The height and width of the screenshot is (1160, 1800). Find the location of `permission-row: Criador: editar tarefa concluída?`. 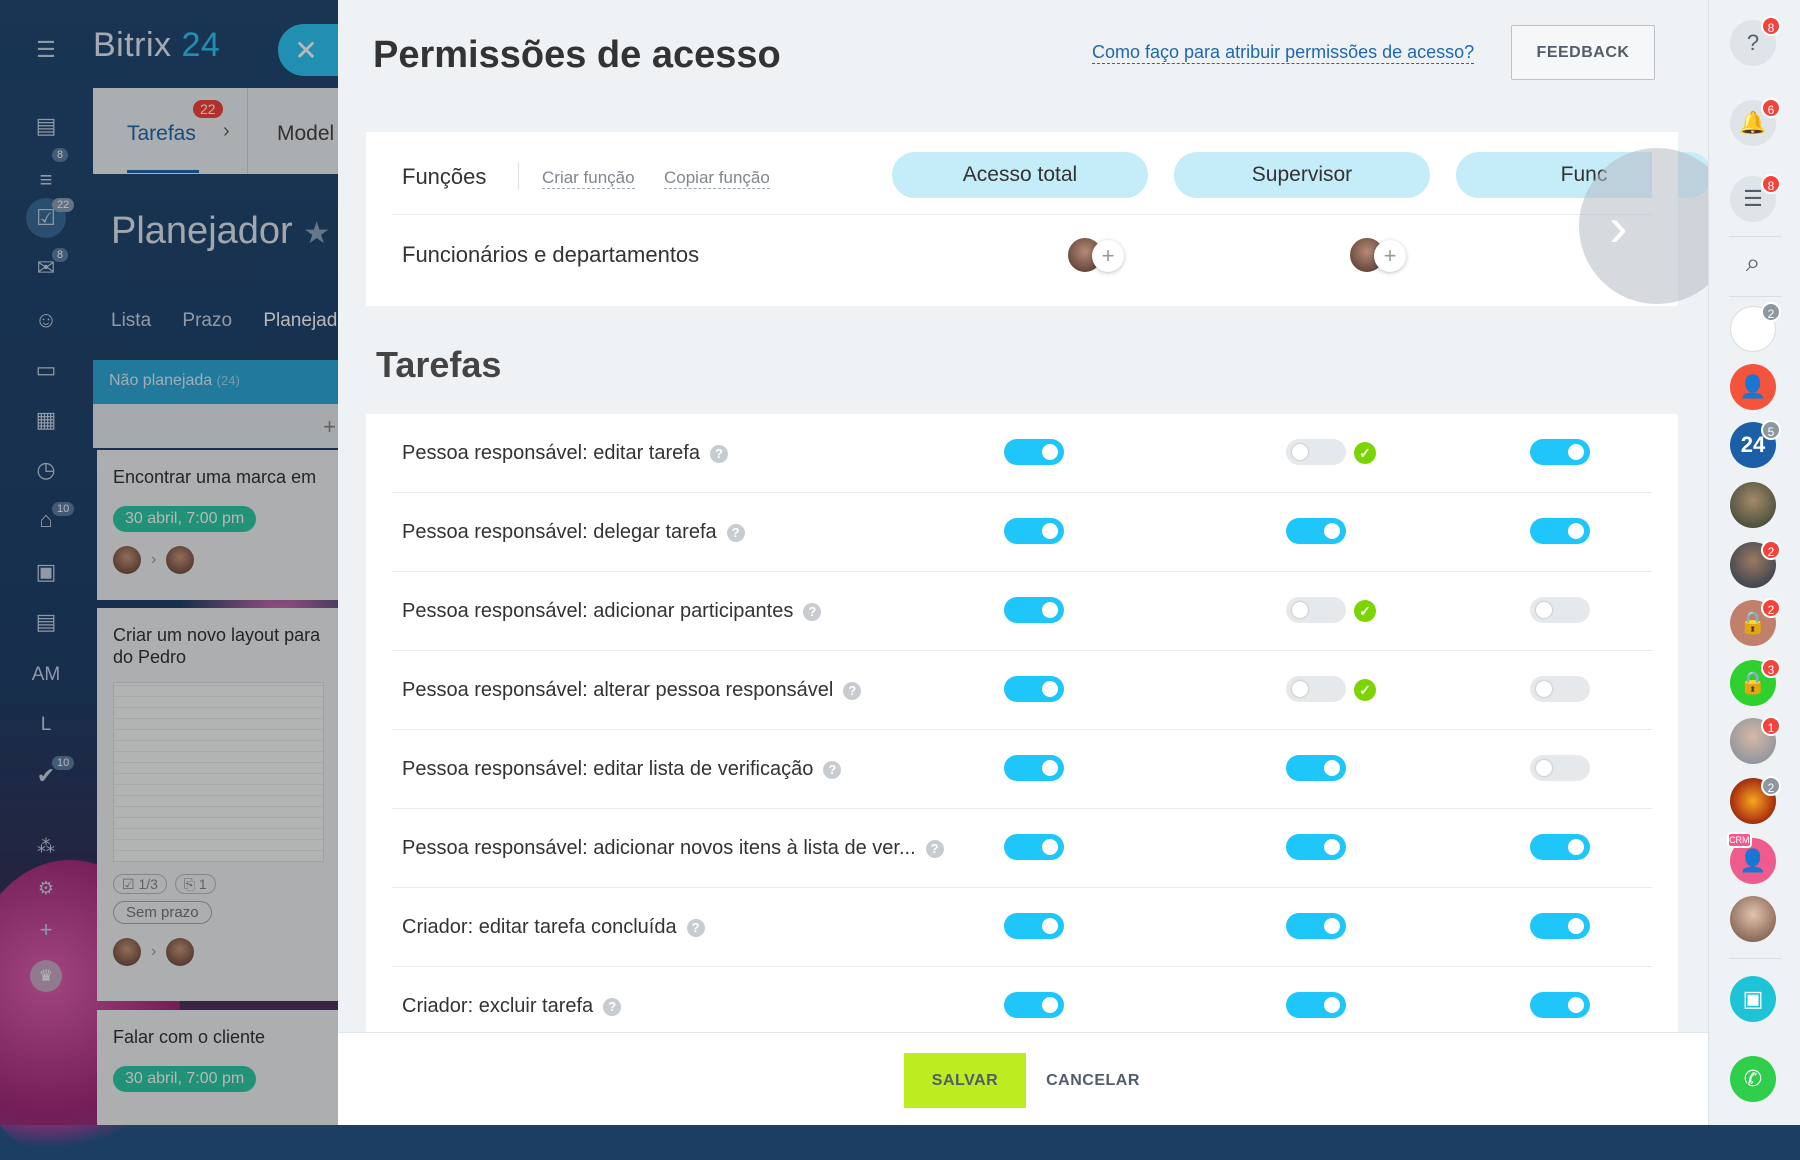

permission-row: Criador: editar tarefa concluída? is located at coordinates (1022, 927).